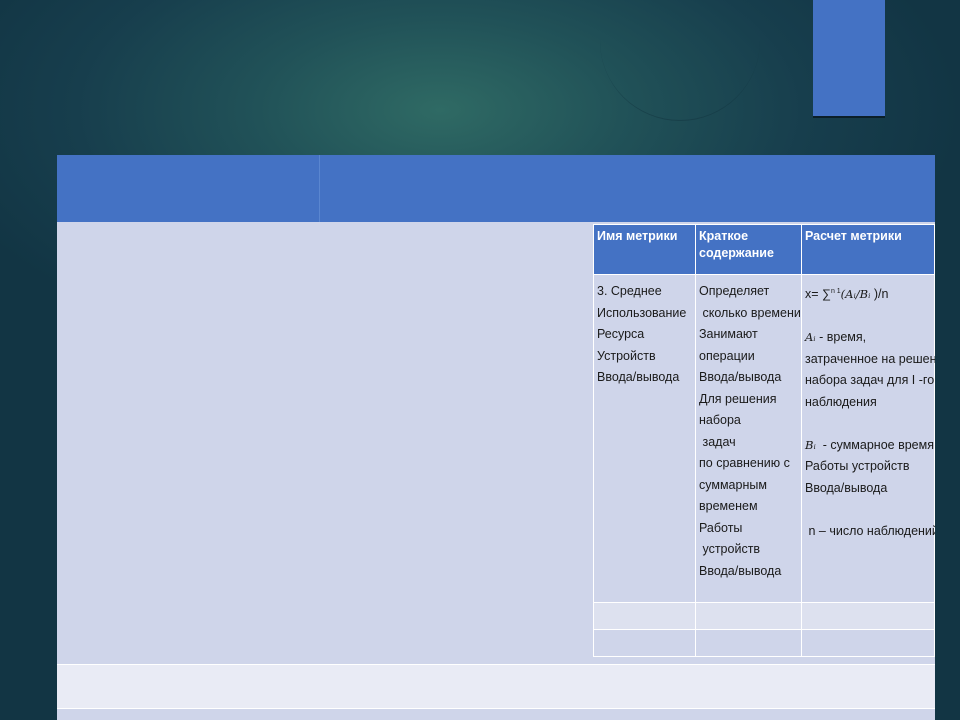  I want to click on header-calculation: Расчет метрики, so click(868, 249).